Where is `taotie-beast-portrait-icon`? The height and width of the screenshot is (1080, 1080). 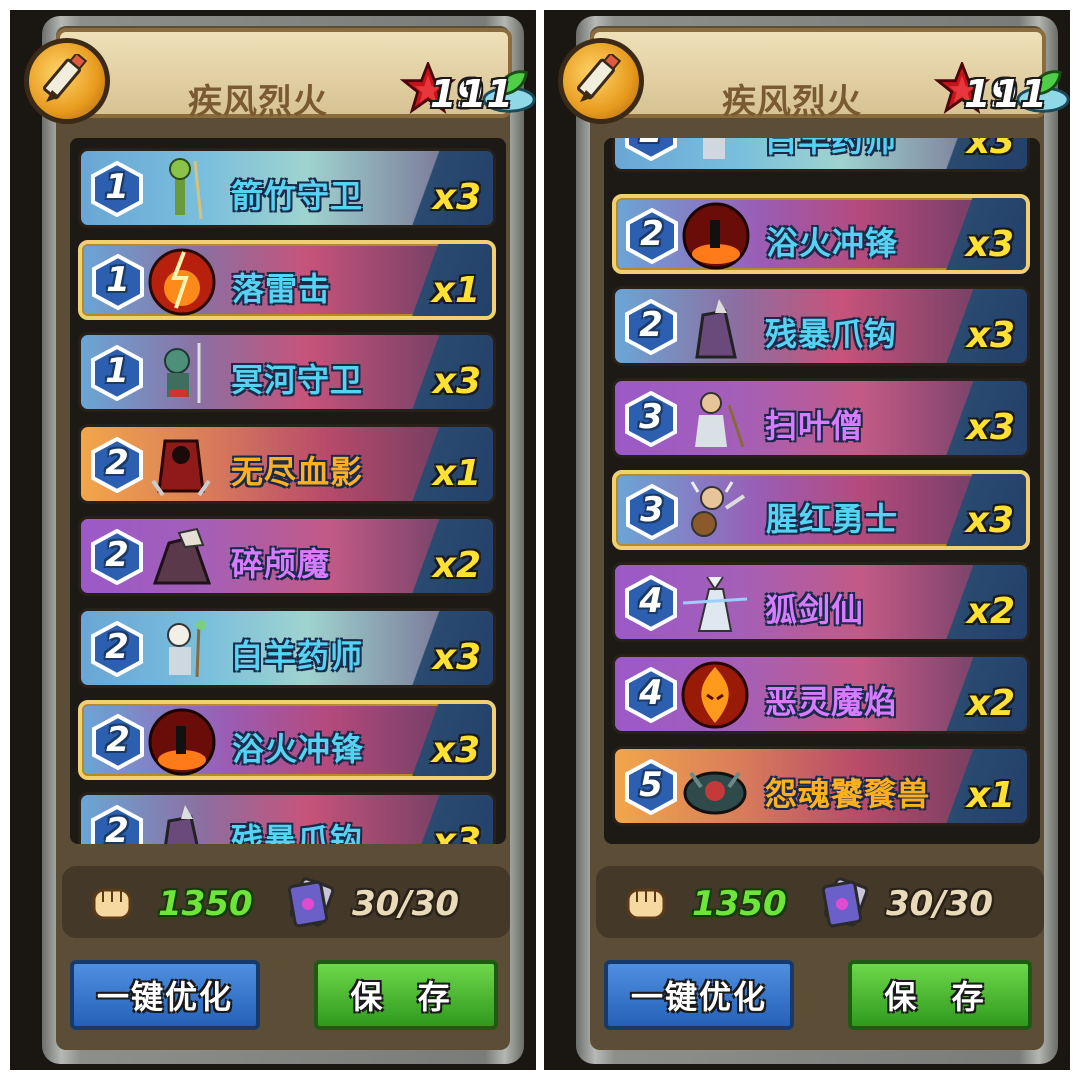
taotie-beast-portrait-icon is located at coordinates (715, 793).